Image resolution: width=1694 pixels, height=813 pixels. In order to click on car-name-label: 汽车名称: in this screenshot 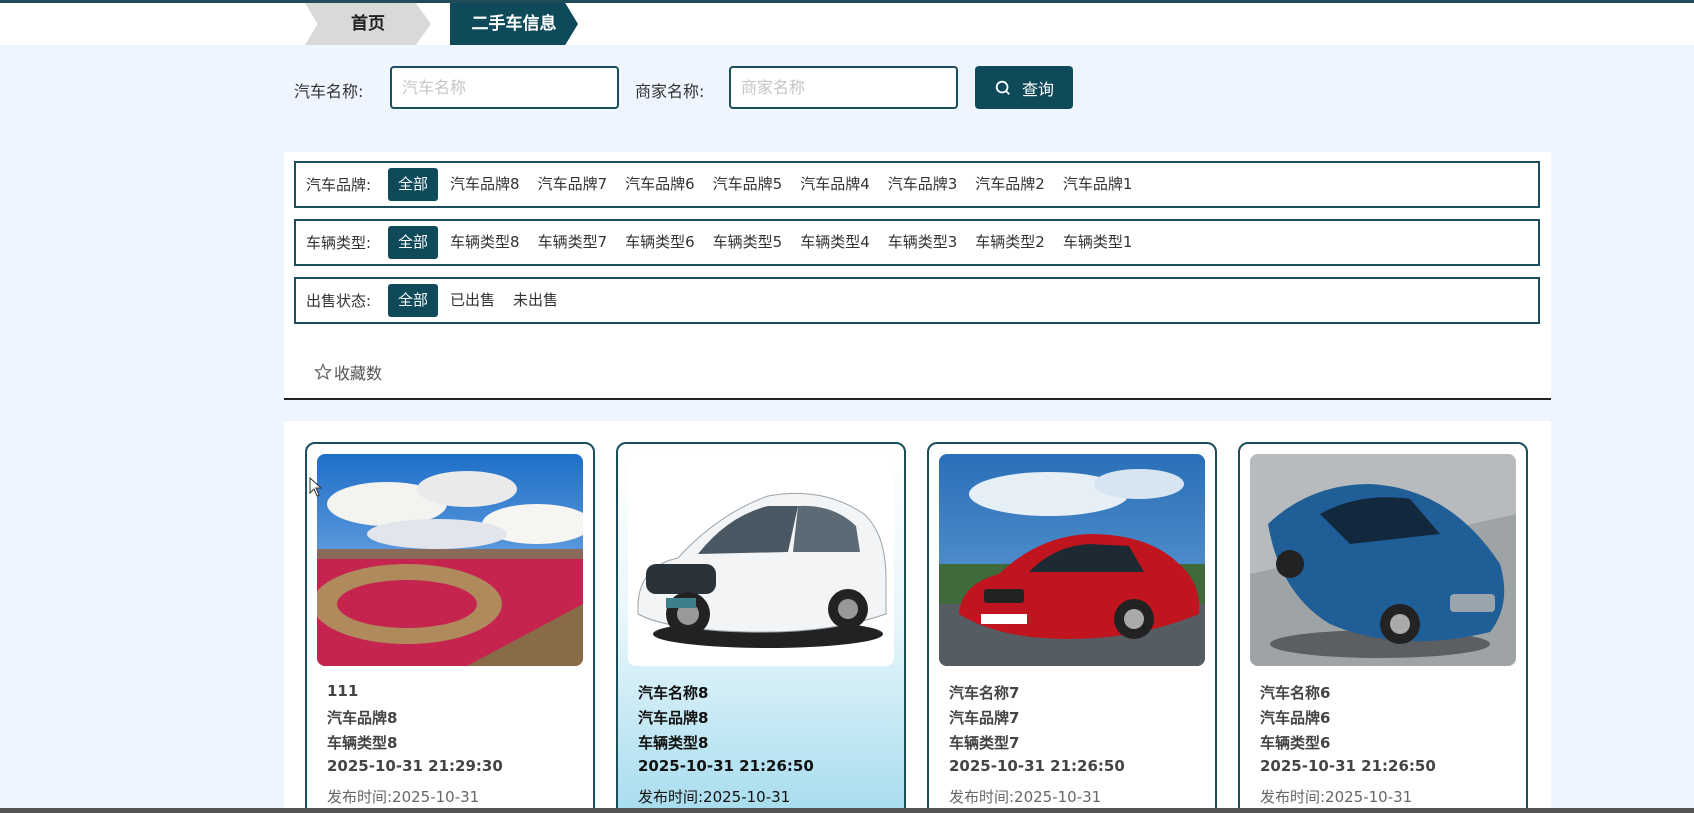, I will do `click(329, 91)`.